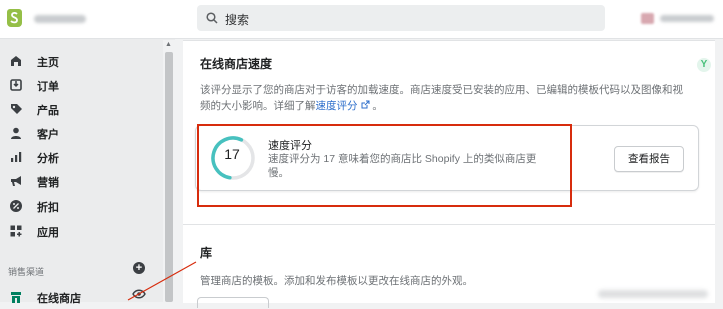  Describe the element at coordinates (704, 65) in the screenshot. I see `assistant-badge-icon: Y` at that location.